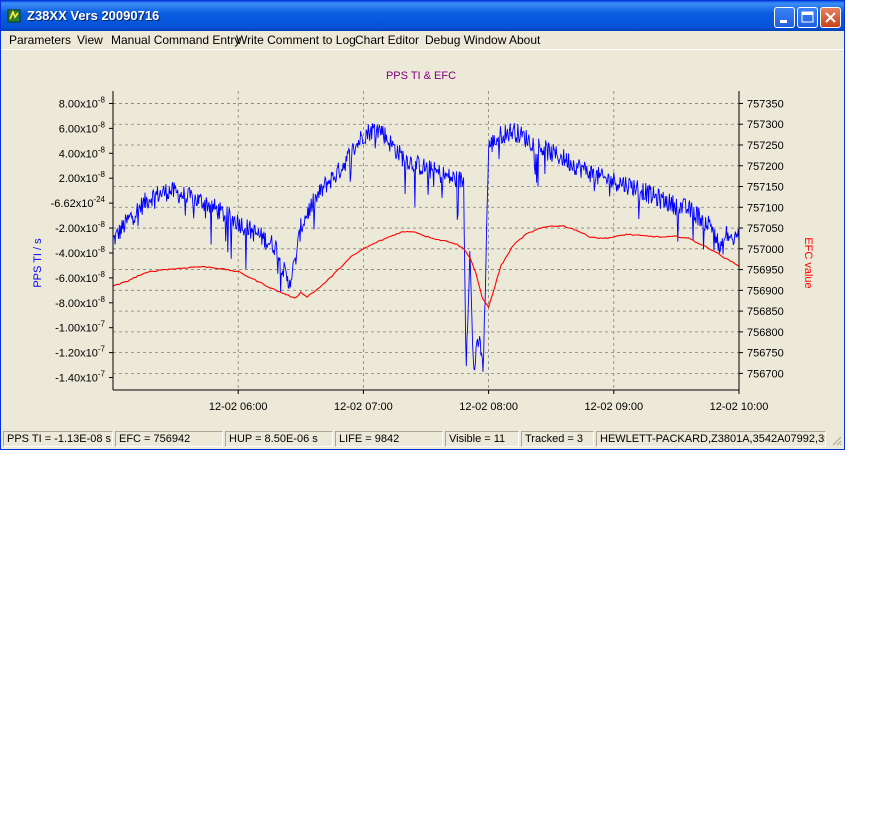 The image size is (891, 828). I want to click on menu-separator, so click(422, 49).